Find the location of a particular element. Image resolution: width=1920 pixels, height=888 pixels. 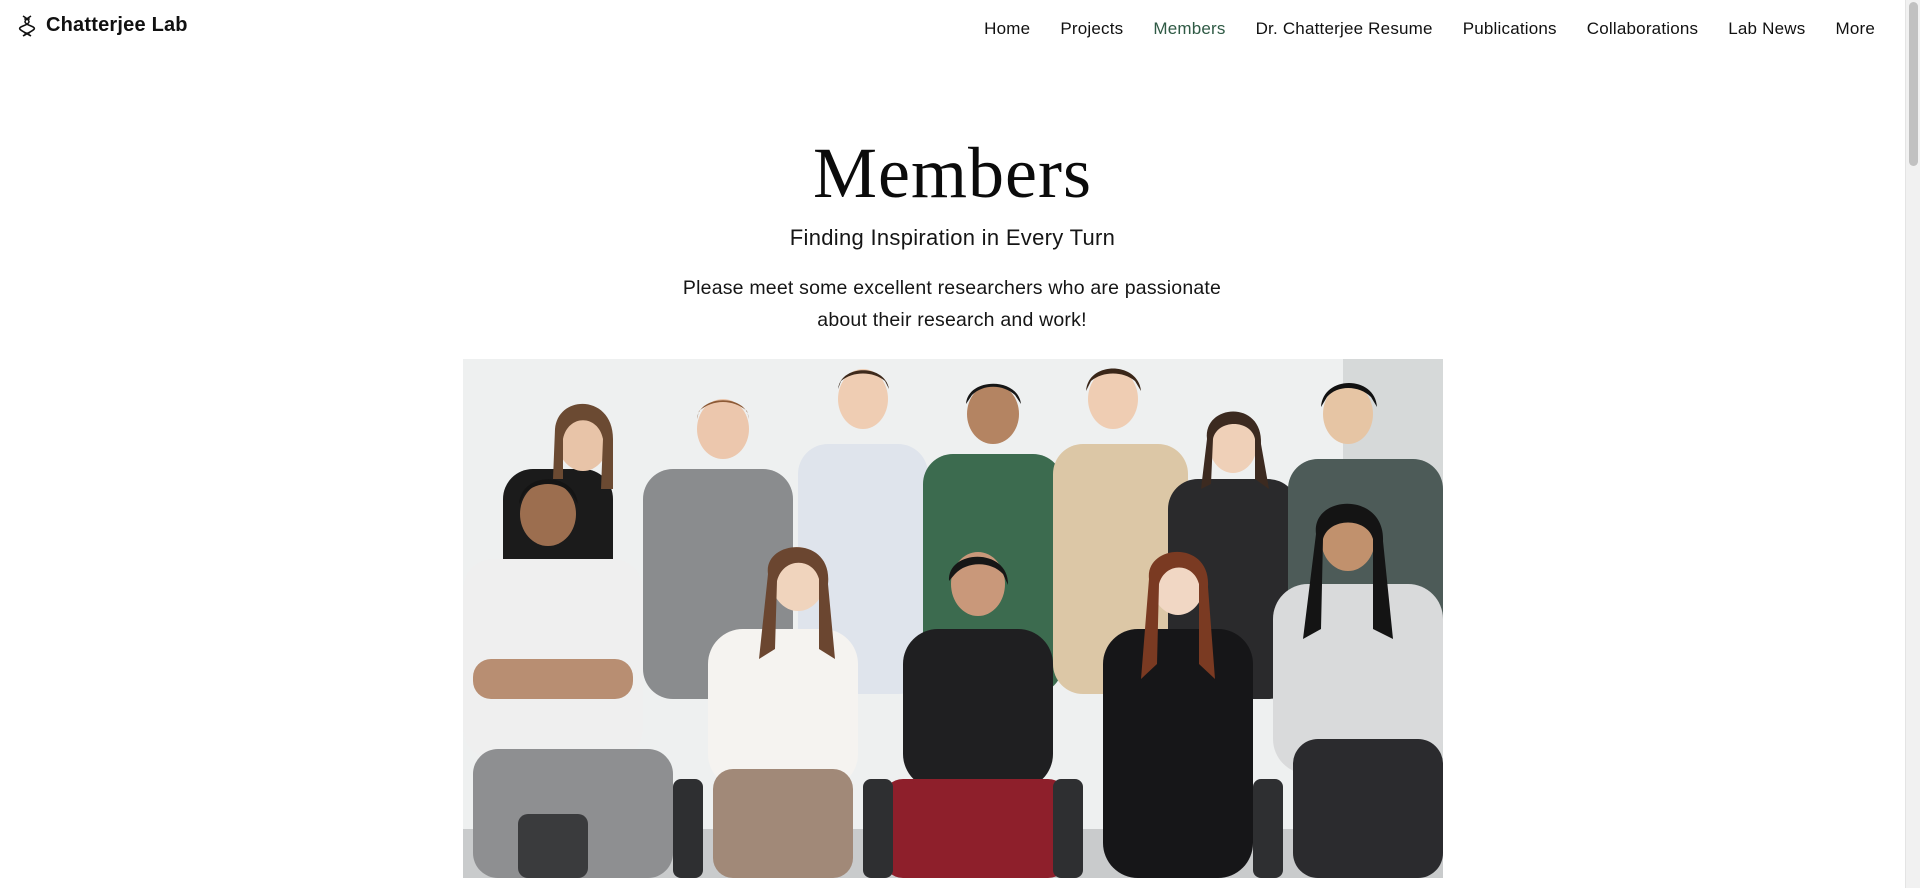

page-title: Members is located at coordinates (952, 173).